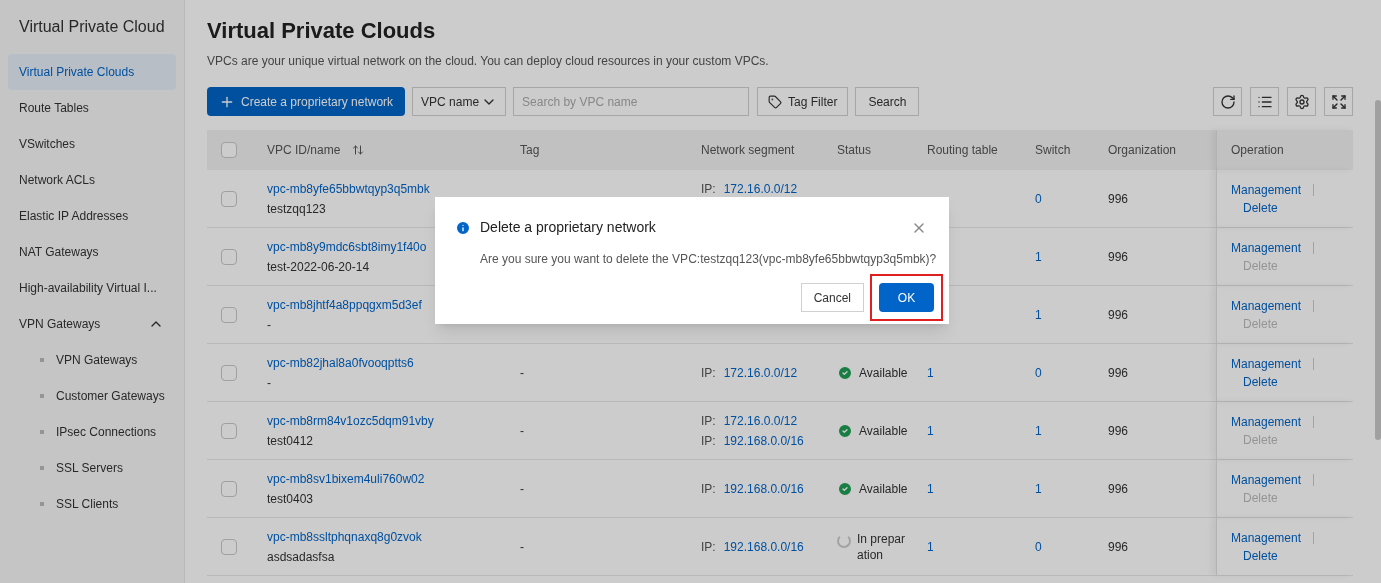 This screenshot has height=583, width=1381. What do you see at coordinates (358, 150) in the screenshot?
I see `sort-icon` at bounding box center [358, 150].